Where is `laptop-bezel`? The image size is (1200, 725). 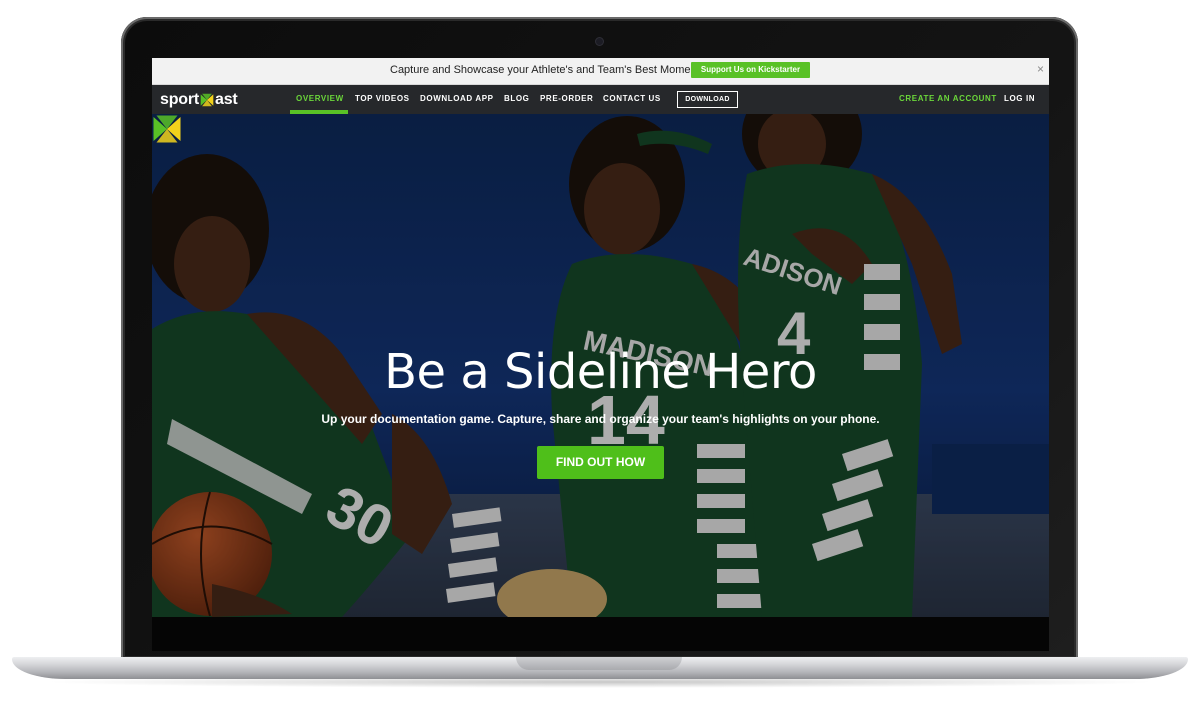 laptop-bezel is located at coordinates (600, 634).